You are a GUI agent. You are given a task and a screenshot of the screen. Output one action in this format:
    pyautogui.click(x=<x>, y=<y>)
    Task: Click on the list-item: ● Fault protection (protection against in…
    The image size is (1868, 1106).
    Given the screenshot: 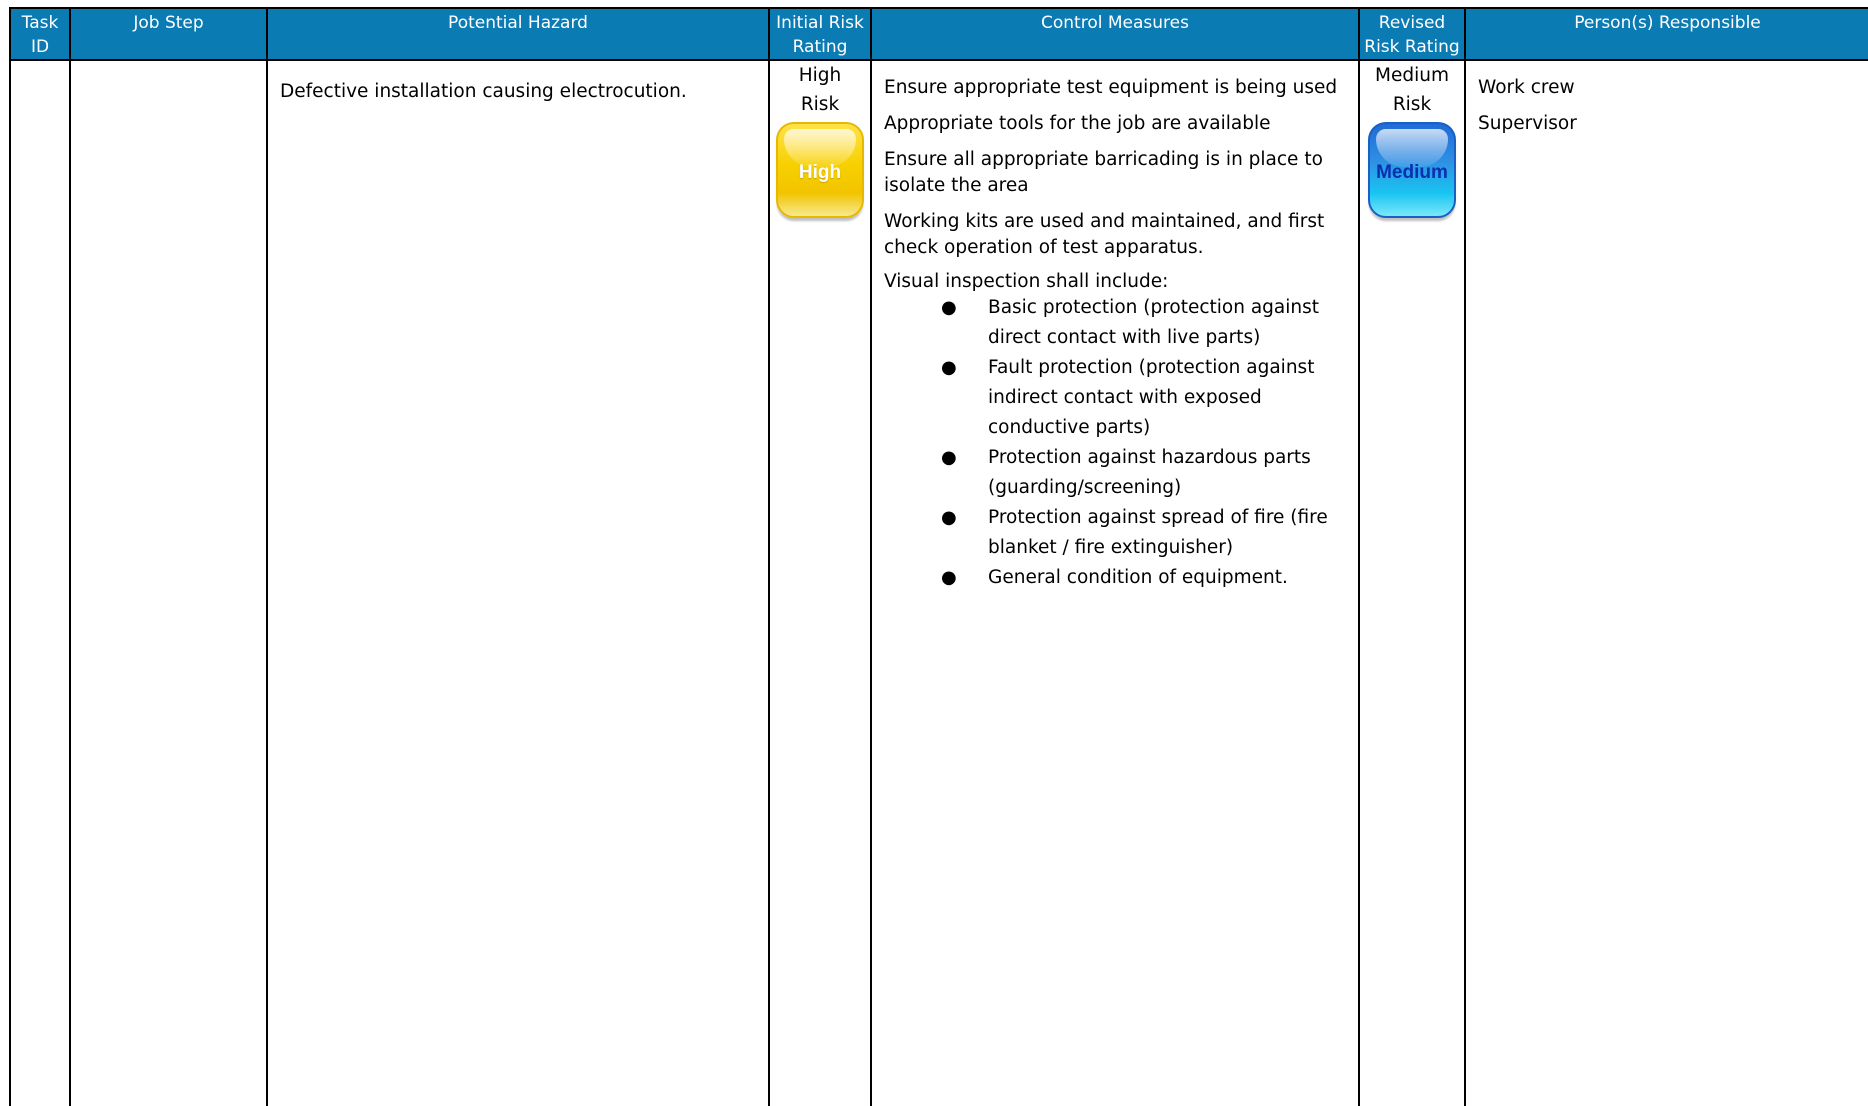 What is the action you would take?
    pyautogui.click(x=1115, y=398)
    